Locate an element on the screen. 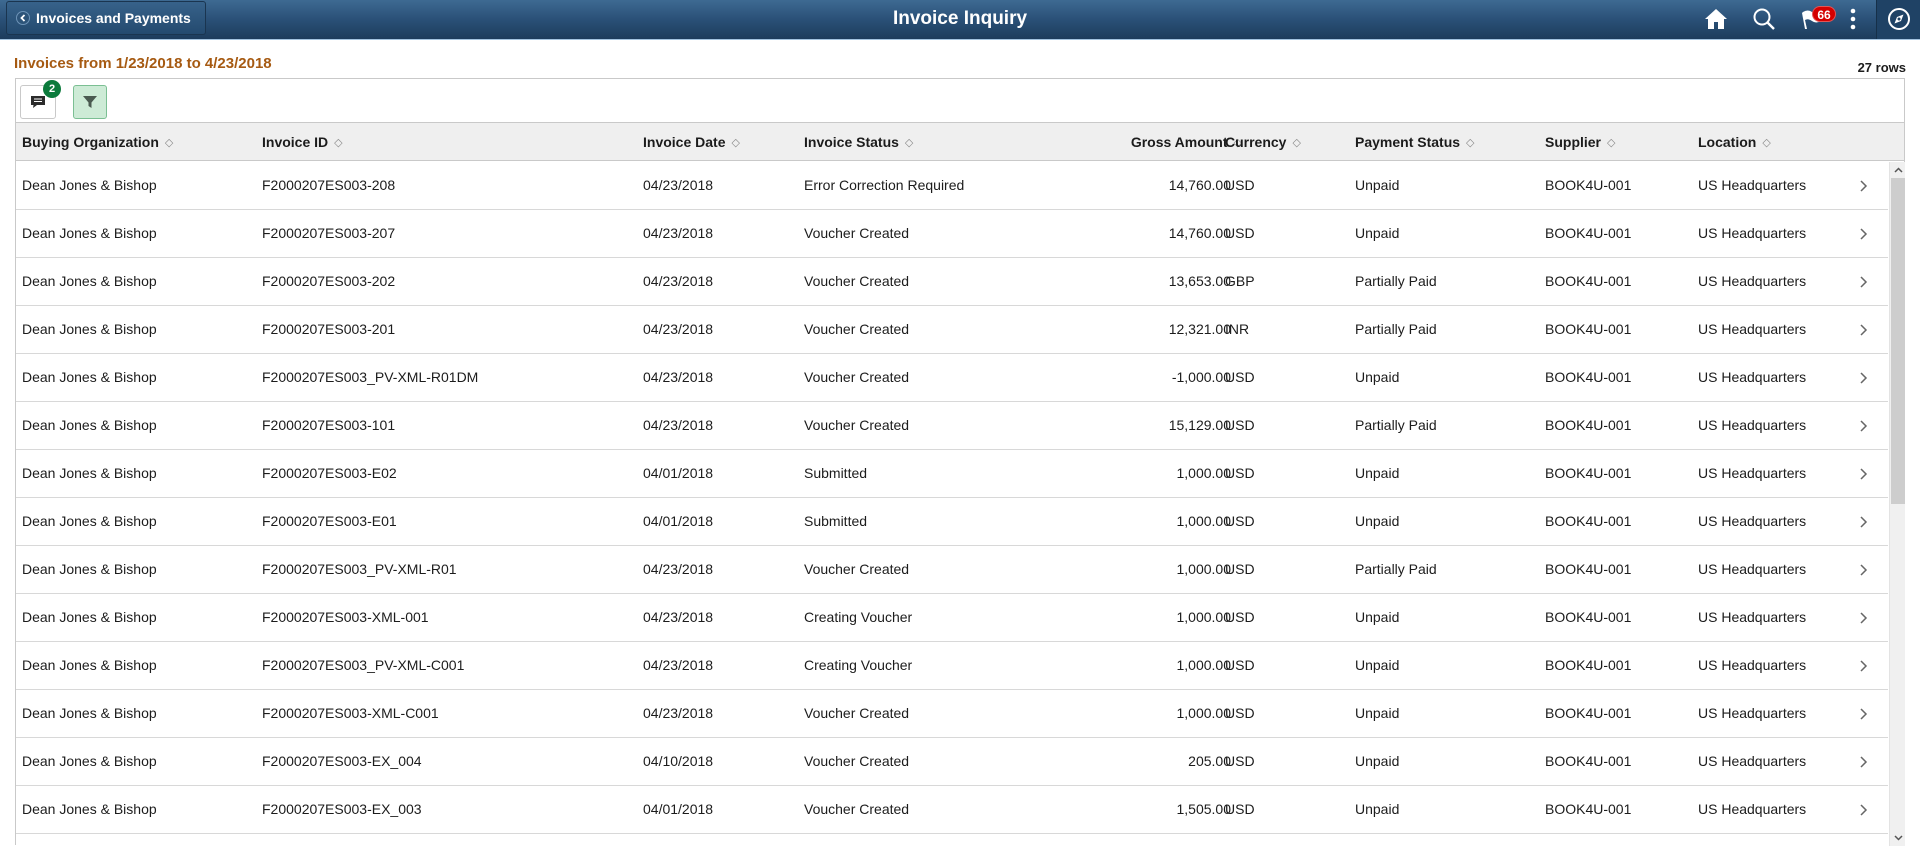 The width and height of the screenshot is (1920, 858). home-icon is located at coordinates (1716, 19).